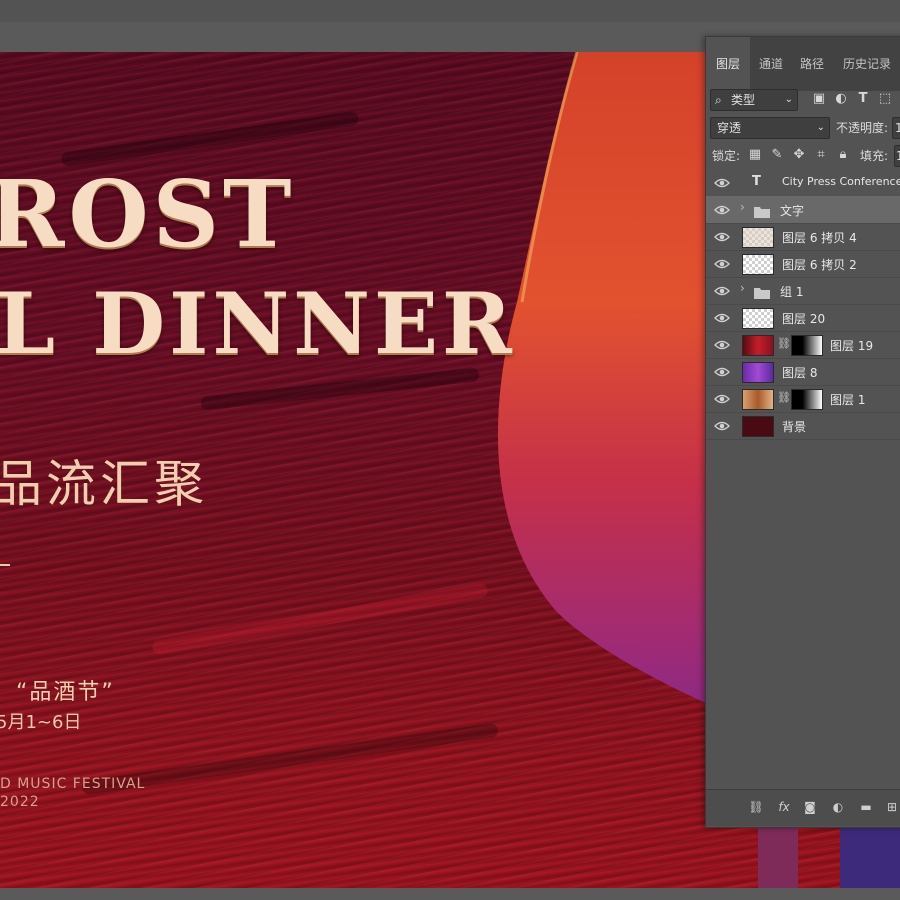  I want to click on top-bar, so click(450, 11).